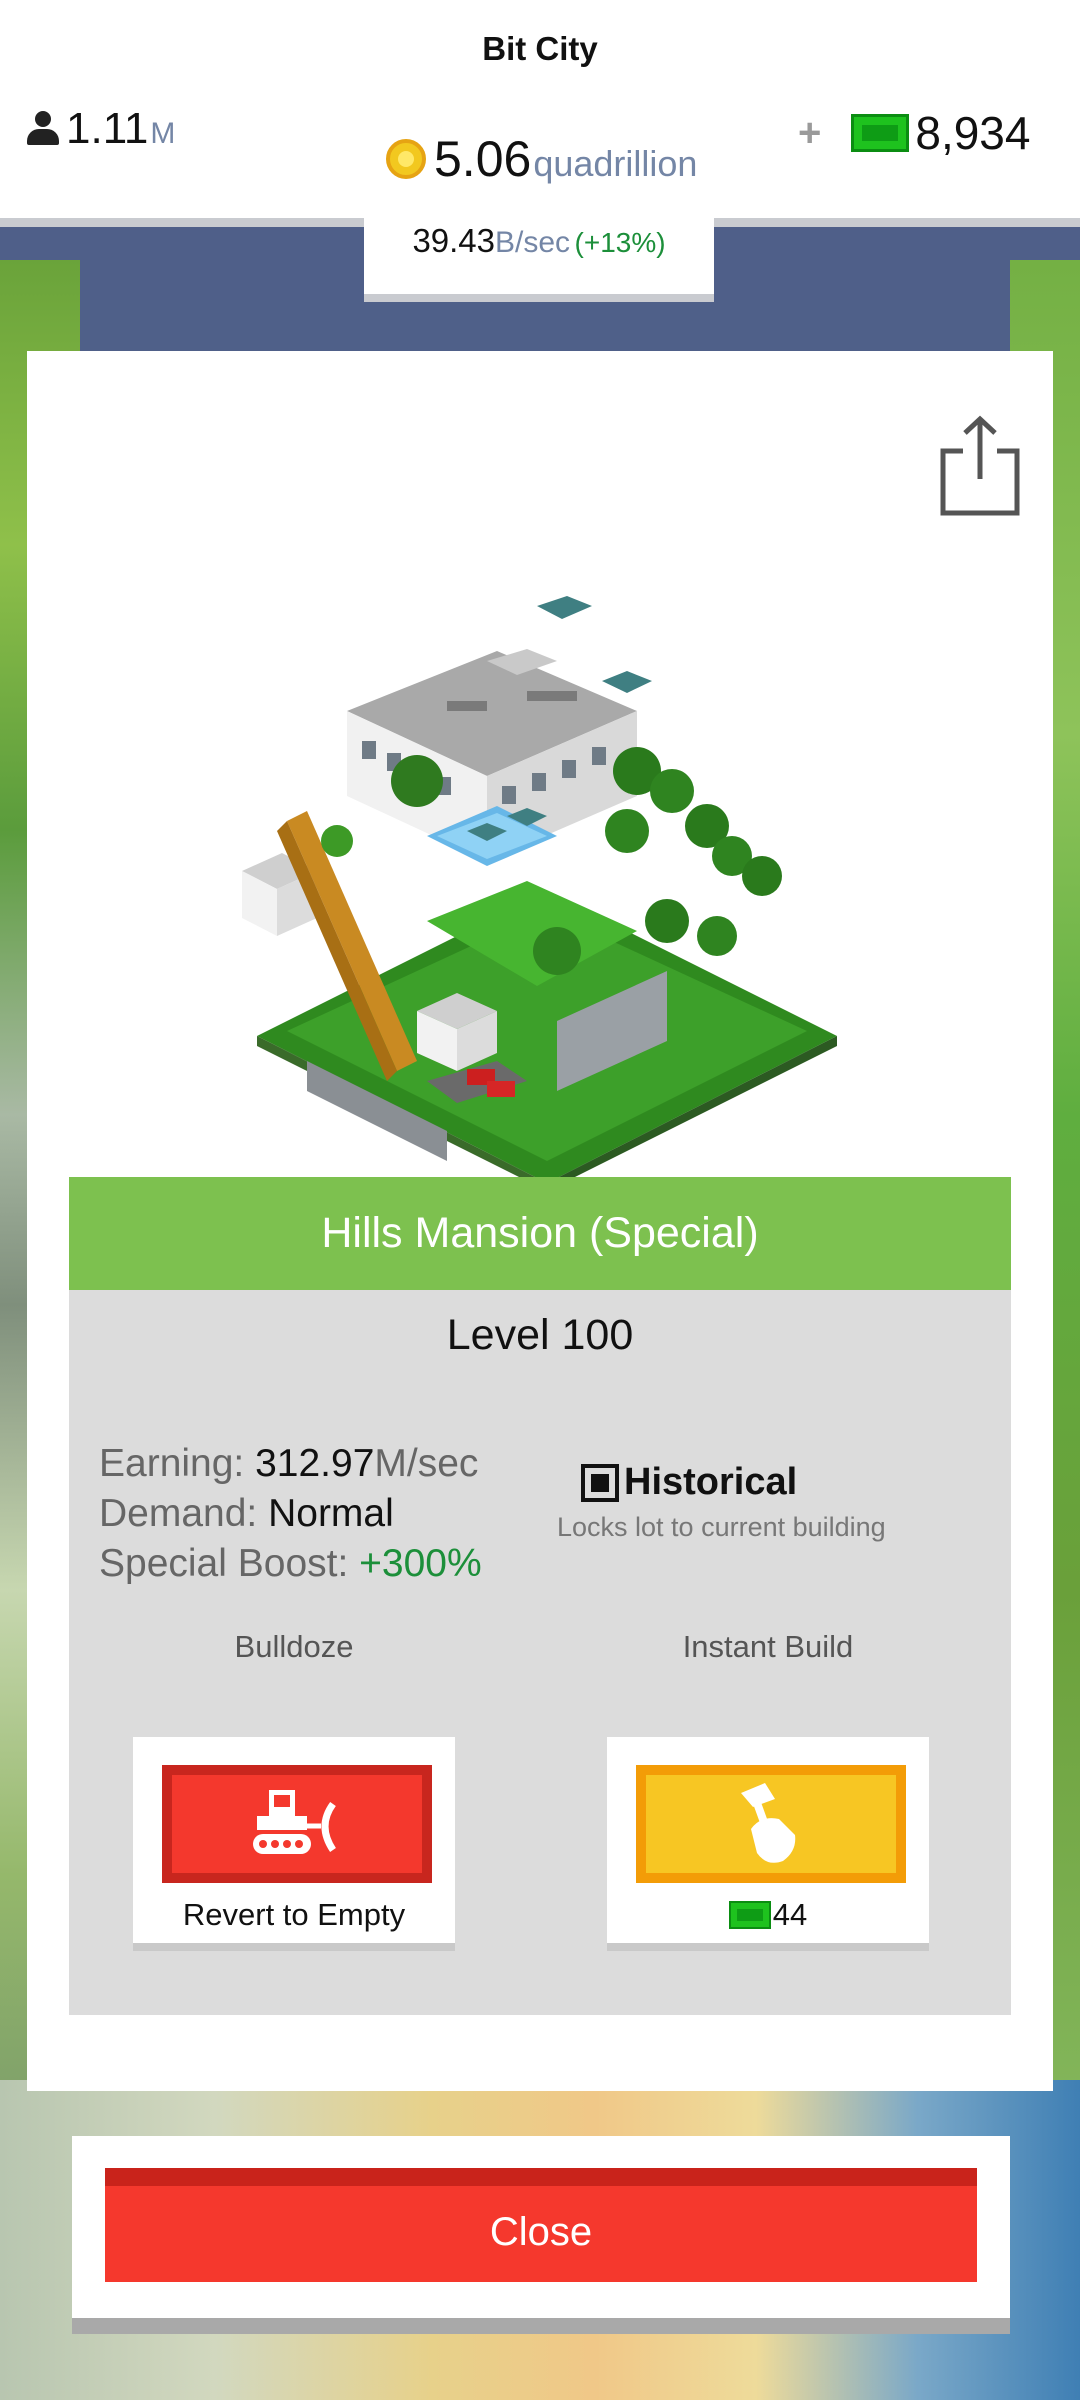 The width and height of the screenshot is (1080, 2400). I want to click on demand-label: Demand:, so click(178, 1513).